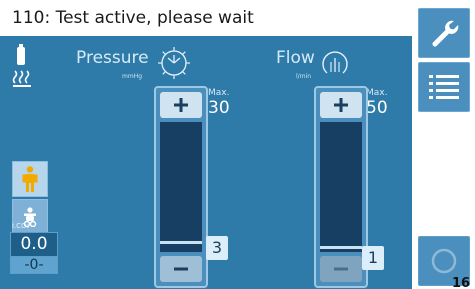 The image size is (475, 289). I want to click on flow-slider, so click(341, 187).